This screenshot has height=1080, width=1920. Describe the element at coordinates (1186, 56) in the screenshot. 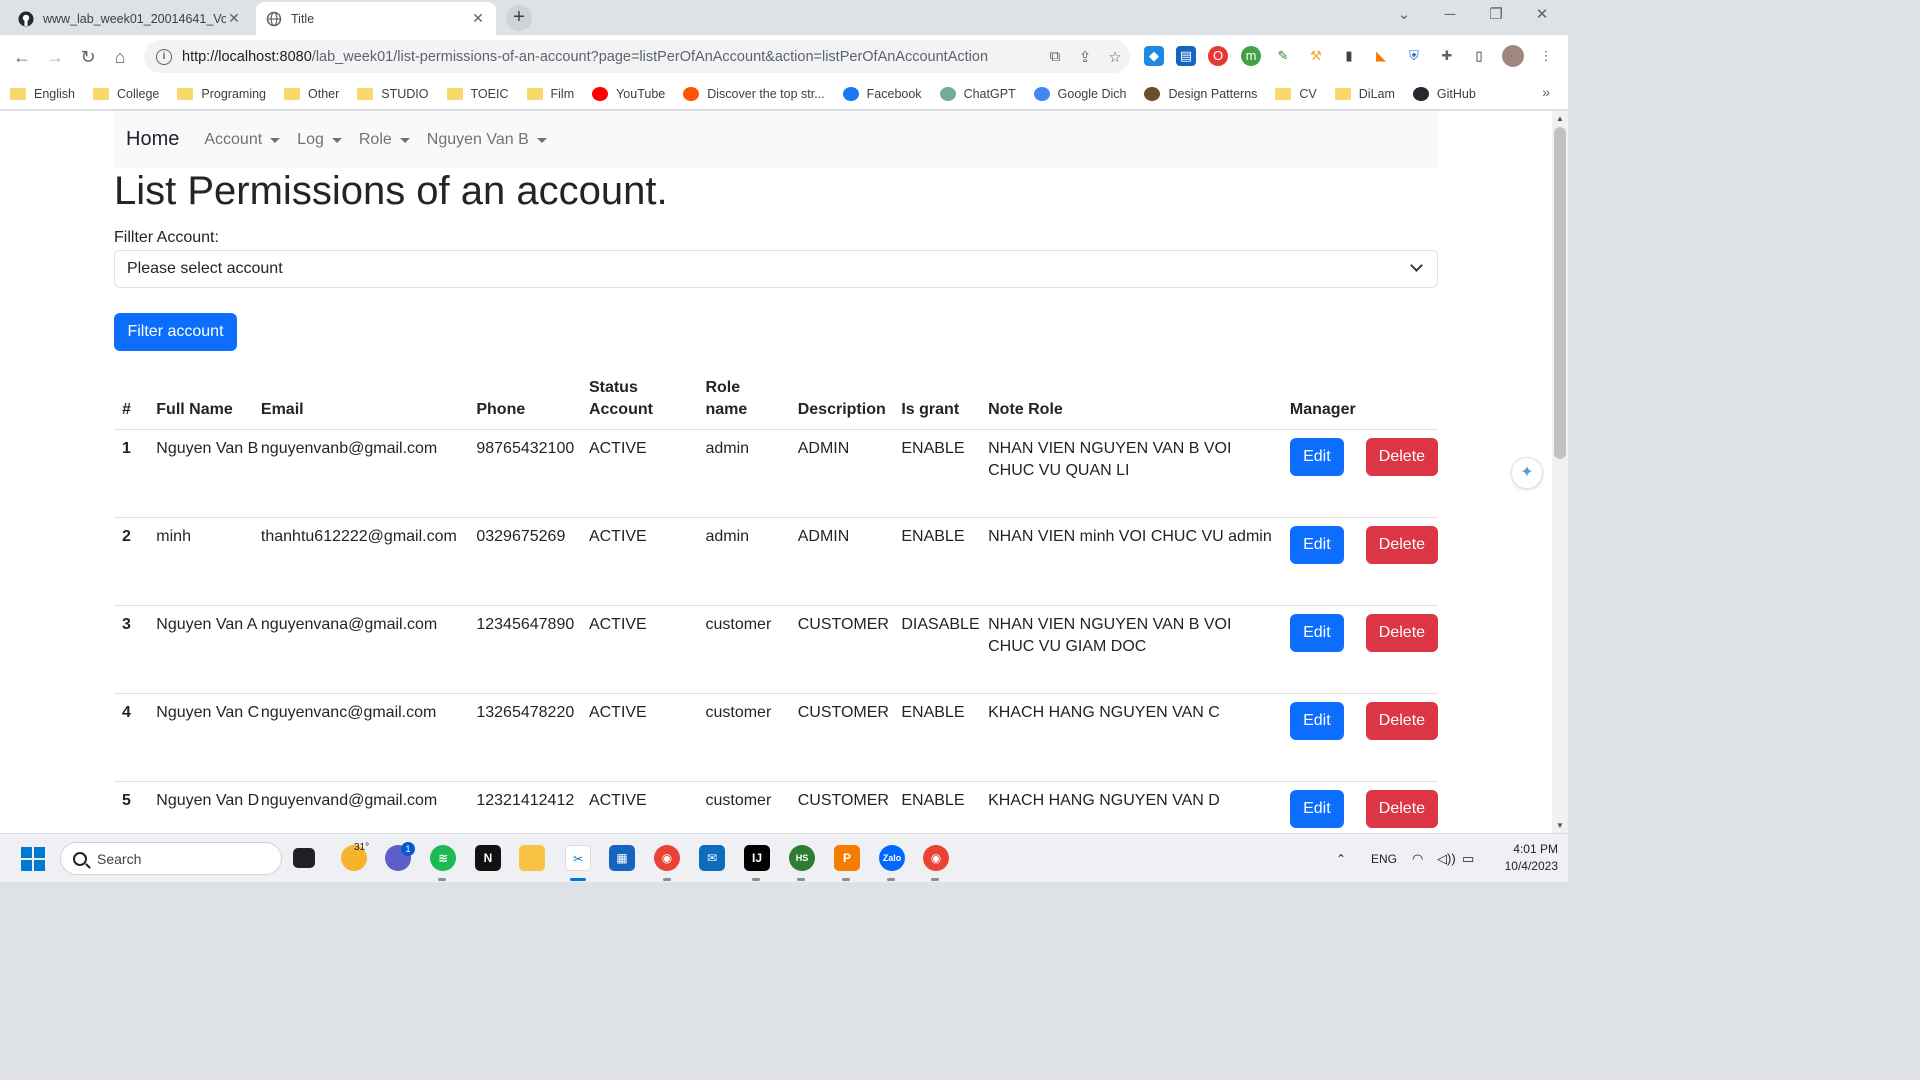

I see `save-extension-icon: ▤` at that location.